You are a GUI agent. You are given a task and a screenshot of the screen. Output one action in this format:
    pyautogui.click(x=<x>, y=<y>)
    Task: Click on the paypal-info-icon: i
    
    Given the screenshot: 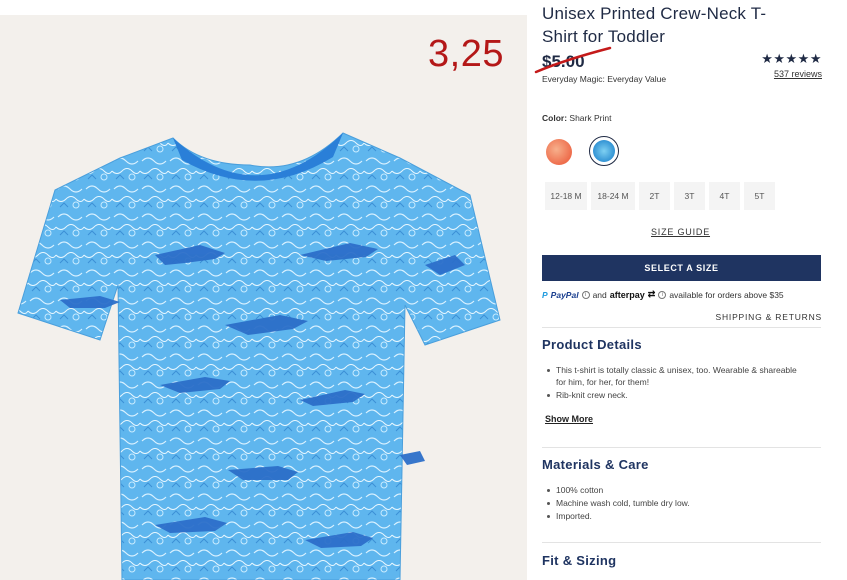 What is the action you would take?
    pyautogui.click(x=585, y=294)
    